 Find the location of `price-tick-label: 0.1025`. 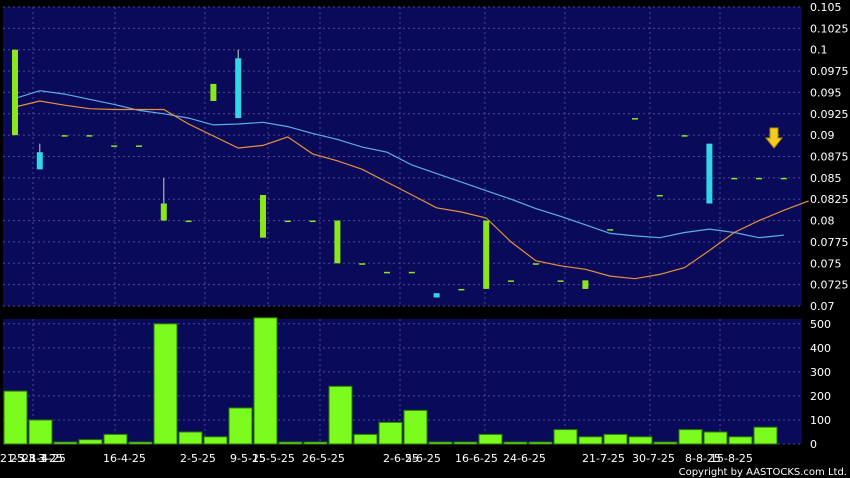

price-tick-label: 0.1025 is located at coordinates (829, 28).